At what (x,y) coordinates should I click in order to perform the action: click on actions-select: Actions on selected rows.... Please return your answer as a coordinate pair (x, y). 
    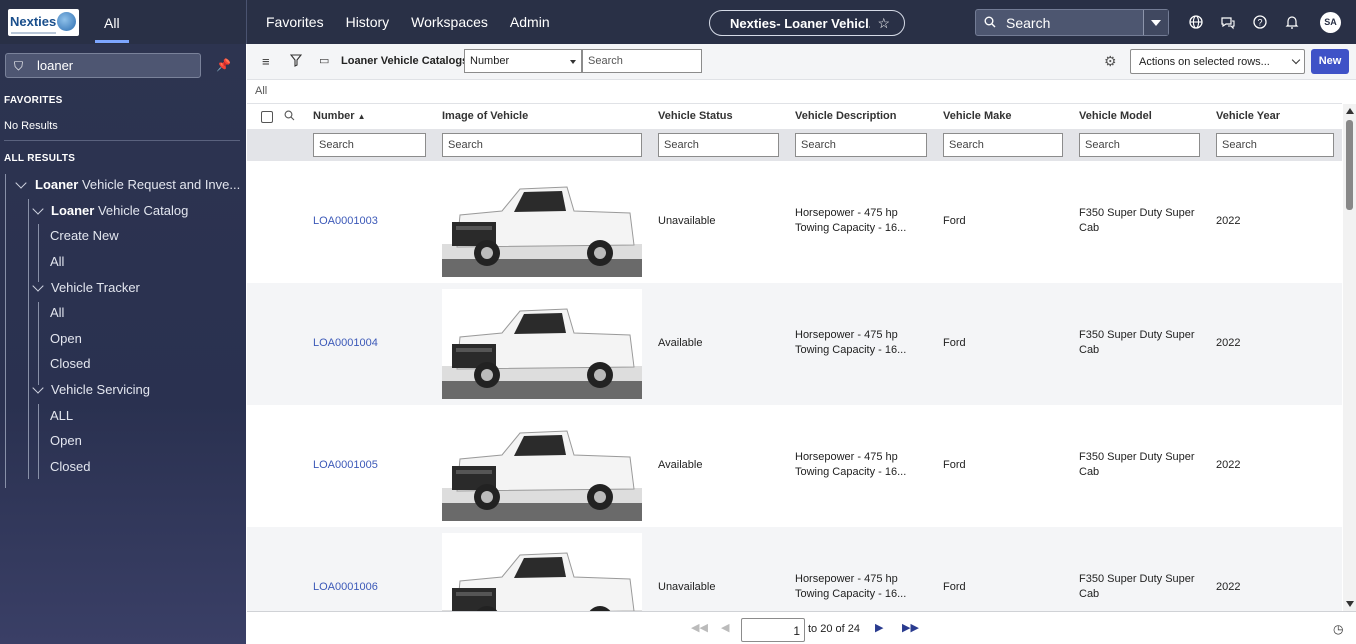
    Looking at the image, I should click on (1217, 61).